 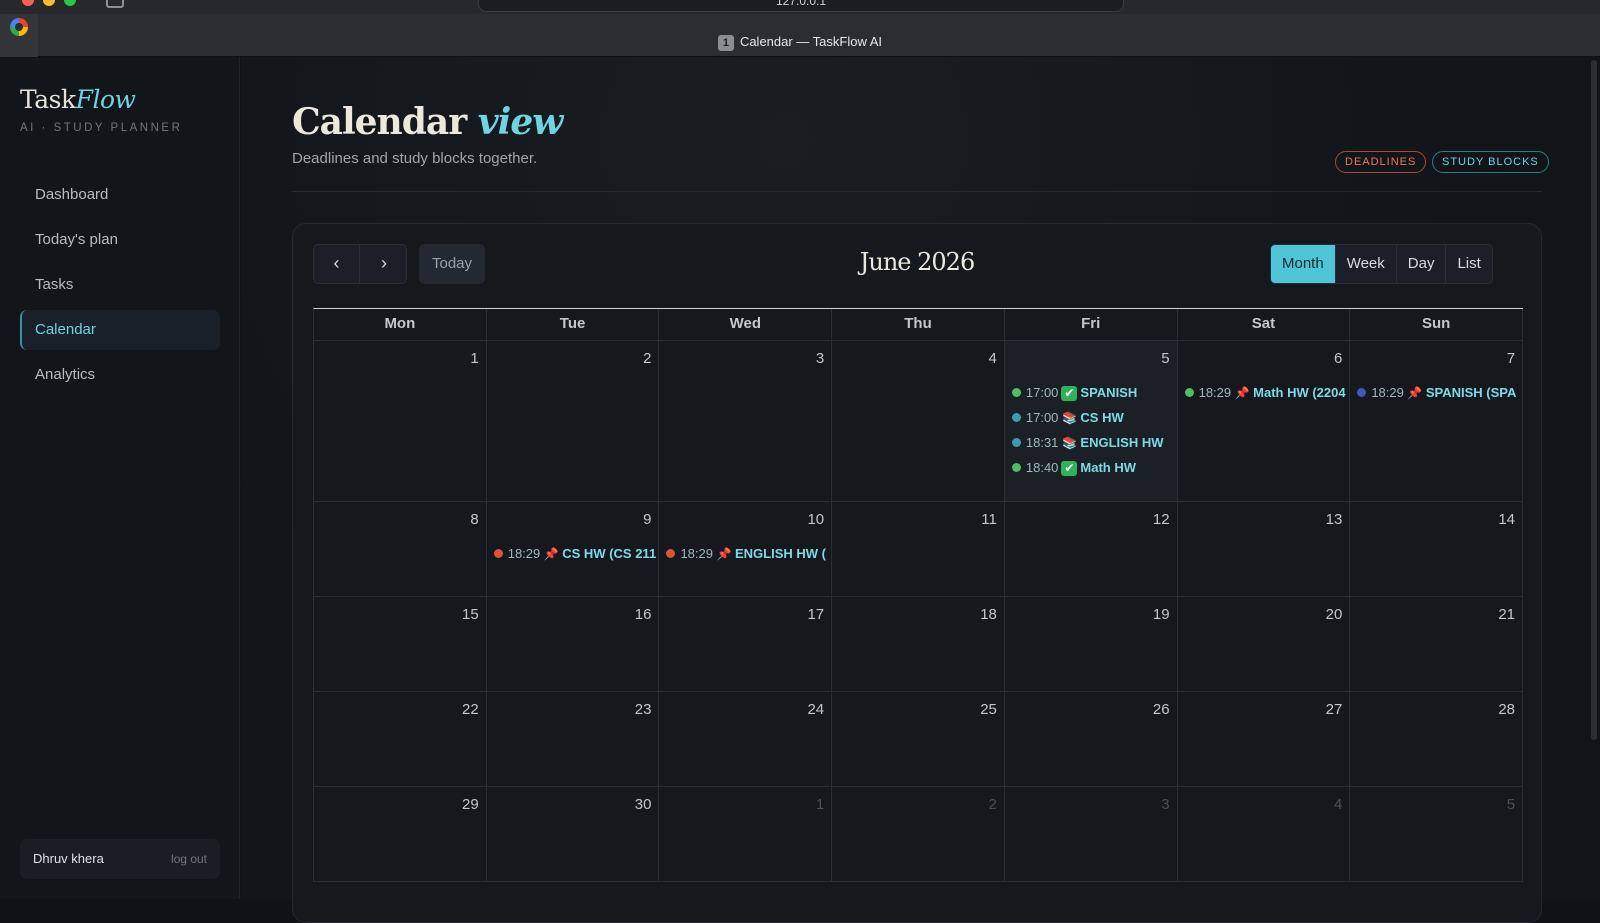 I want to click on day-cell: 29, so click(x=400, y=834).